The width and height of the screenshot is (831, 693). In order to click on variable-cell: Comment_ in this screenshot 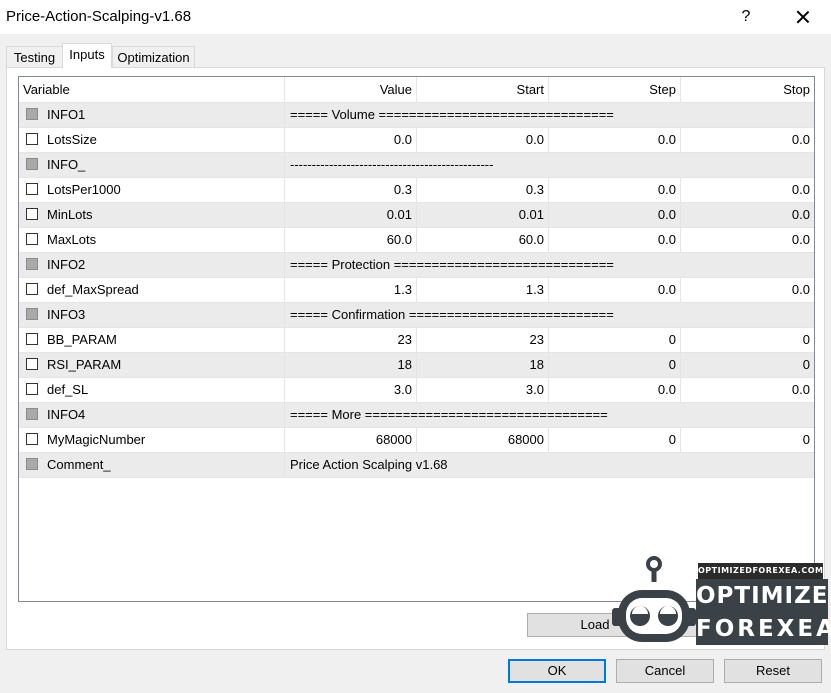, I will do `click(152, 465)`.